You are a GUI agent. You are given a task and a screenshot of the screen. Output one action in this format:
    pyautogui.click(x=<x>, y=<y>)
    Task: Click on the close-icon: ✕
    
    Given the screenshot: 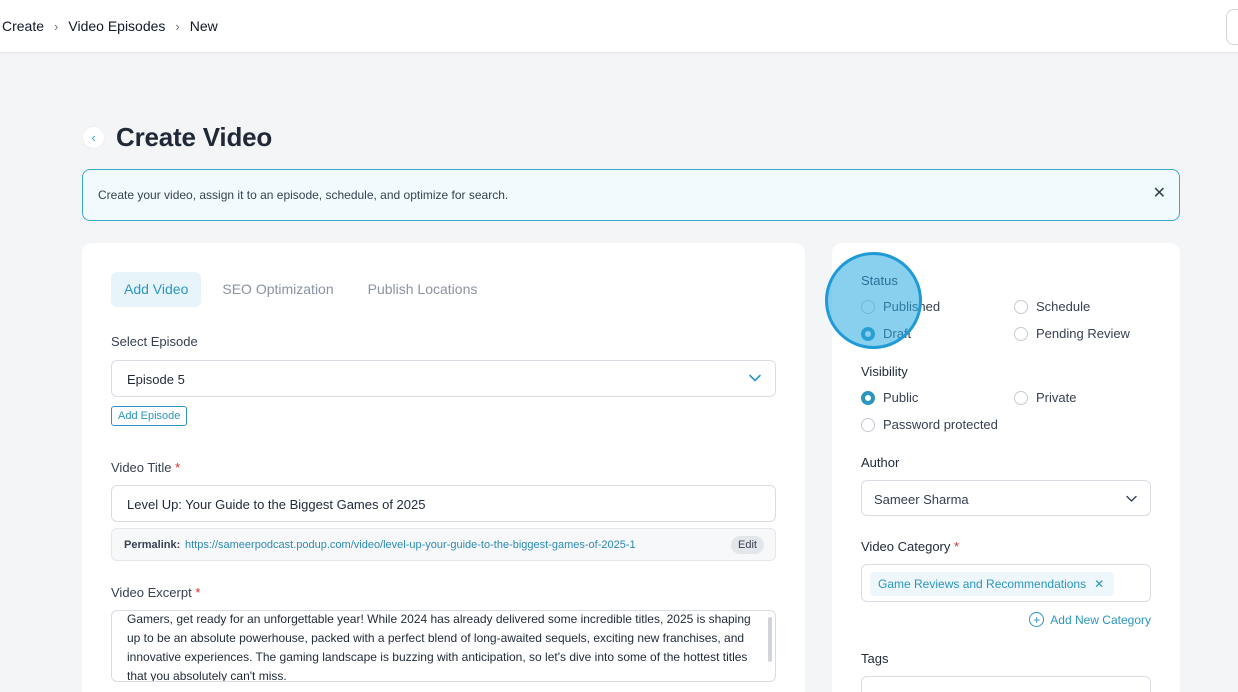 What is the action you would take?
    pyautogui.click(x=1159, y=193)
    